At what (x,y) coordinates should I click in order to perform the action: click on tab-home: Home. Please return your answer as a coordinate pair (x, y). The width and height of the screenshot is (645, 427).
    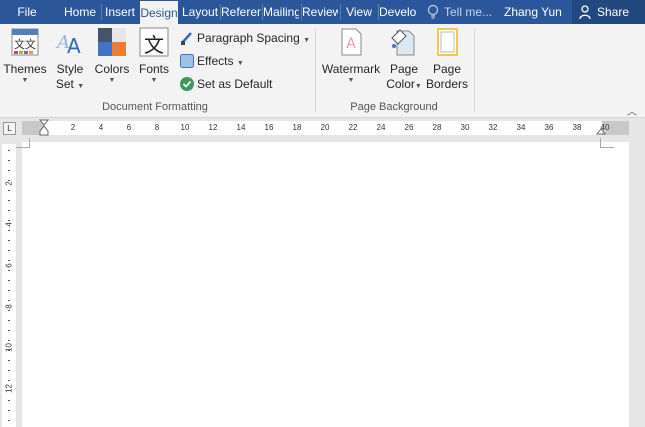
    Looking at the image, I should click on (80, 12).